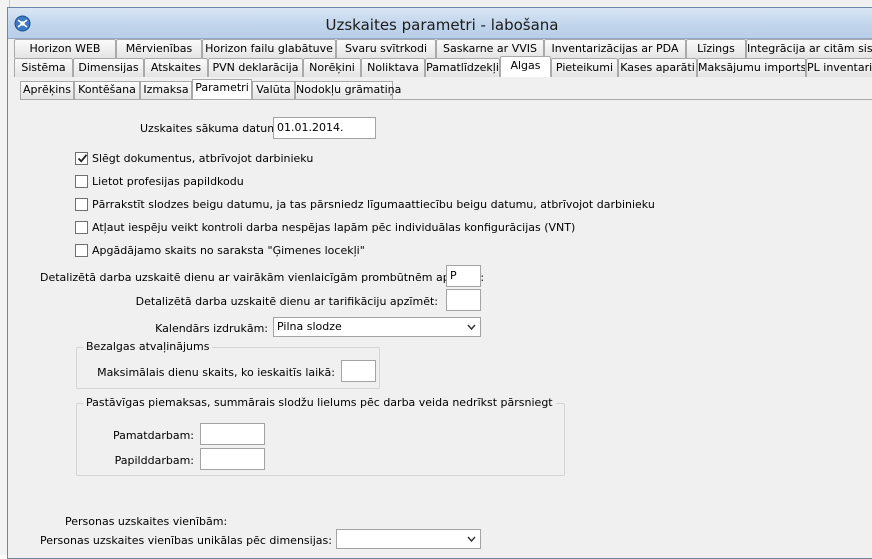 This screenshot has height=559, width=872. Describe the element at coordinates (309, 326) in the screenshot. I see `calendar-select-value: Pilna slodze` at that location.